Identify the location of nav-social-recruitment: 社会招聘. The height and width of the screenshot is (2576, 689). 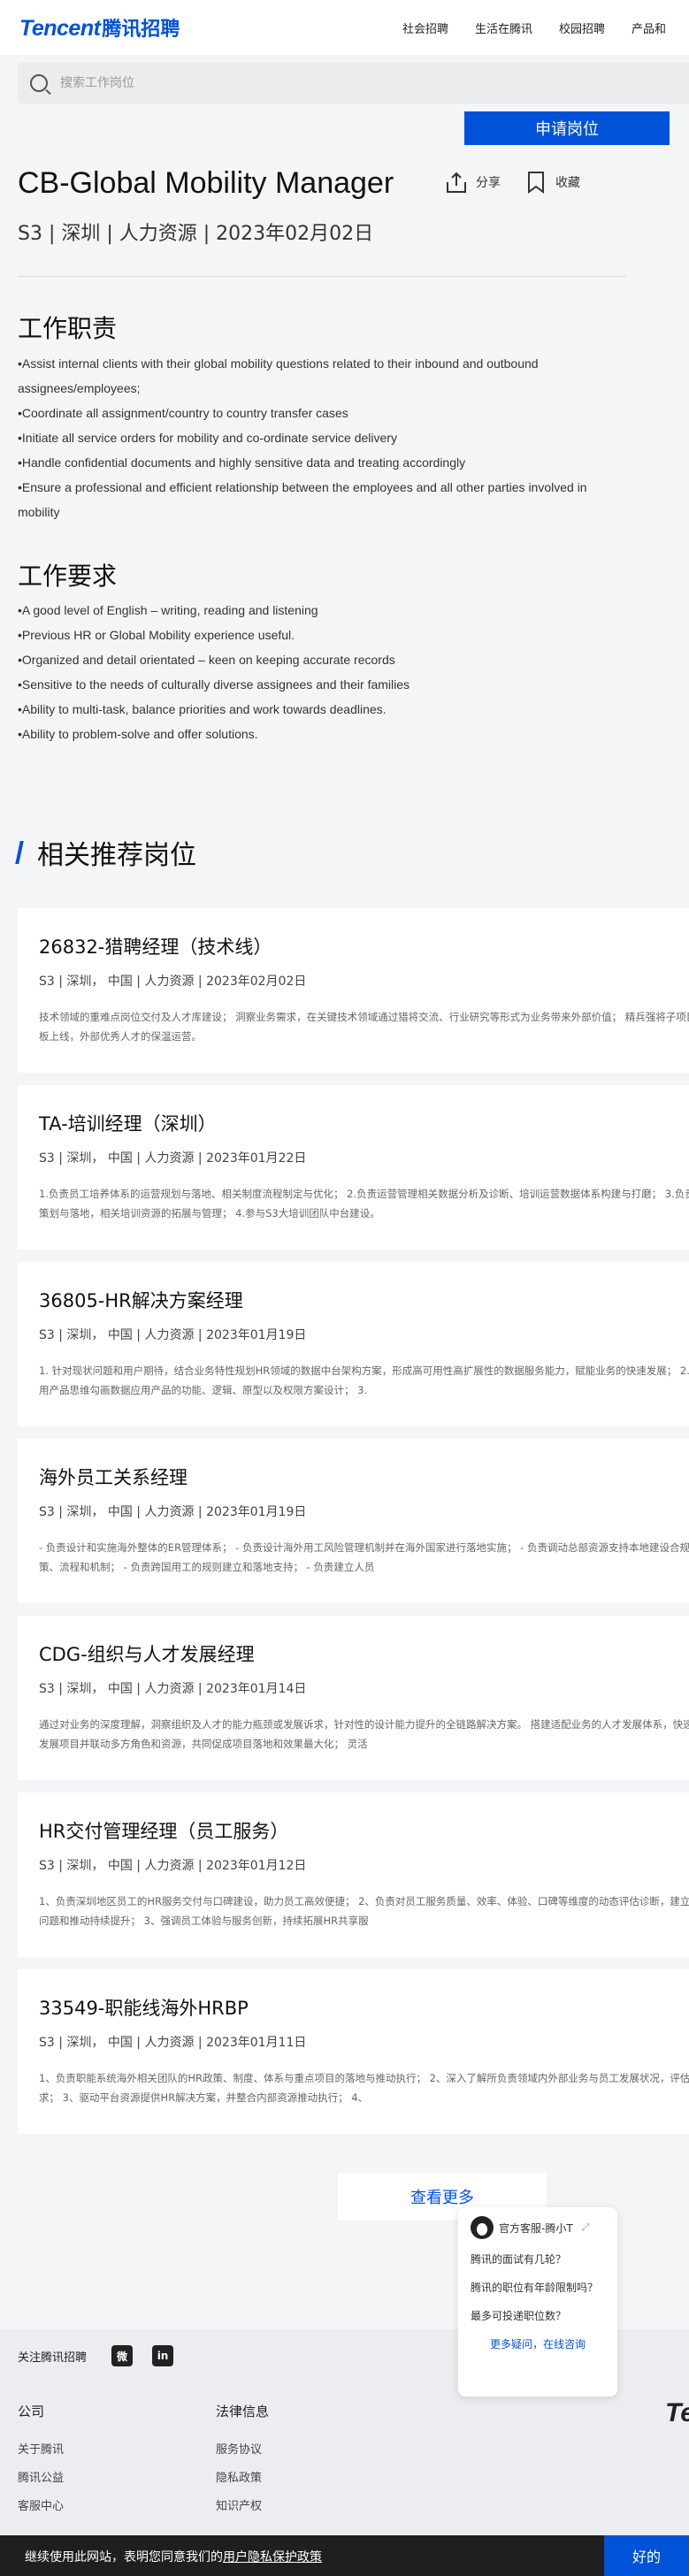
(425, 27).